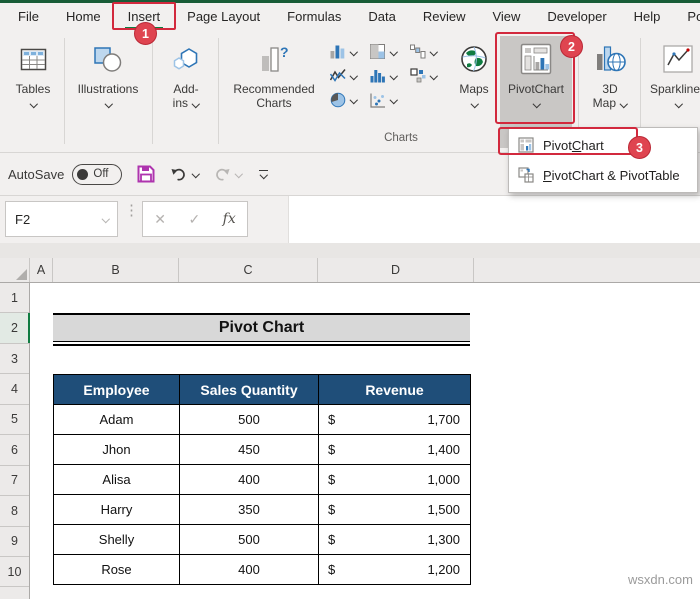  What do you see at coordinates (185, 89) in the screenshot?
I see `add-ins-label-line1: Add-` at bounding box center [185, 89].